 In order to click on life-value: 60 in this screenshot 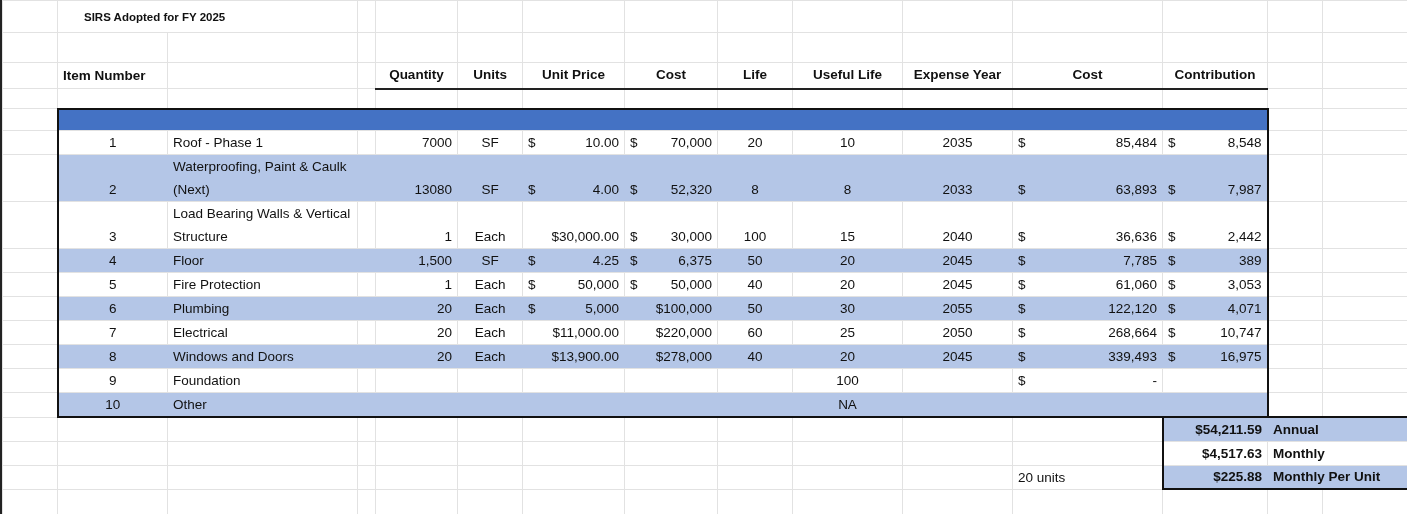, I will do `click(755, 332)`.